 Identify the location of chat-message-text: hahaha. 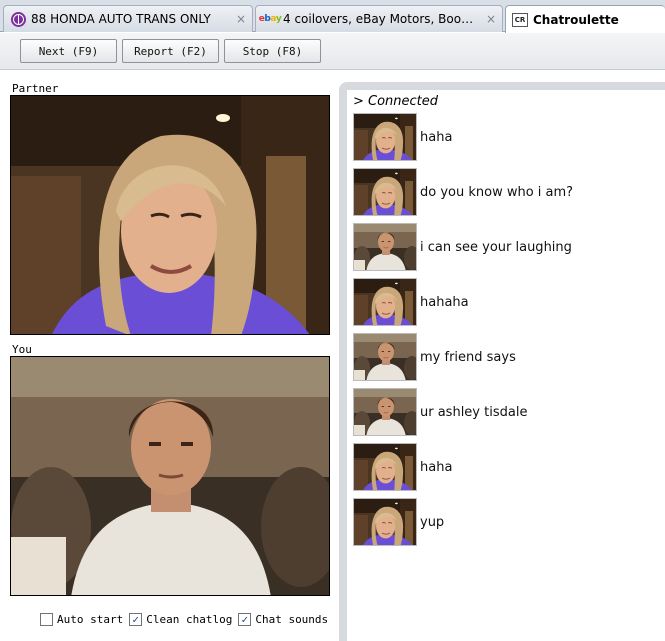
(444, 302).